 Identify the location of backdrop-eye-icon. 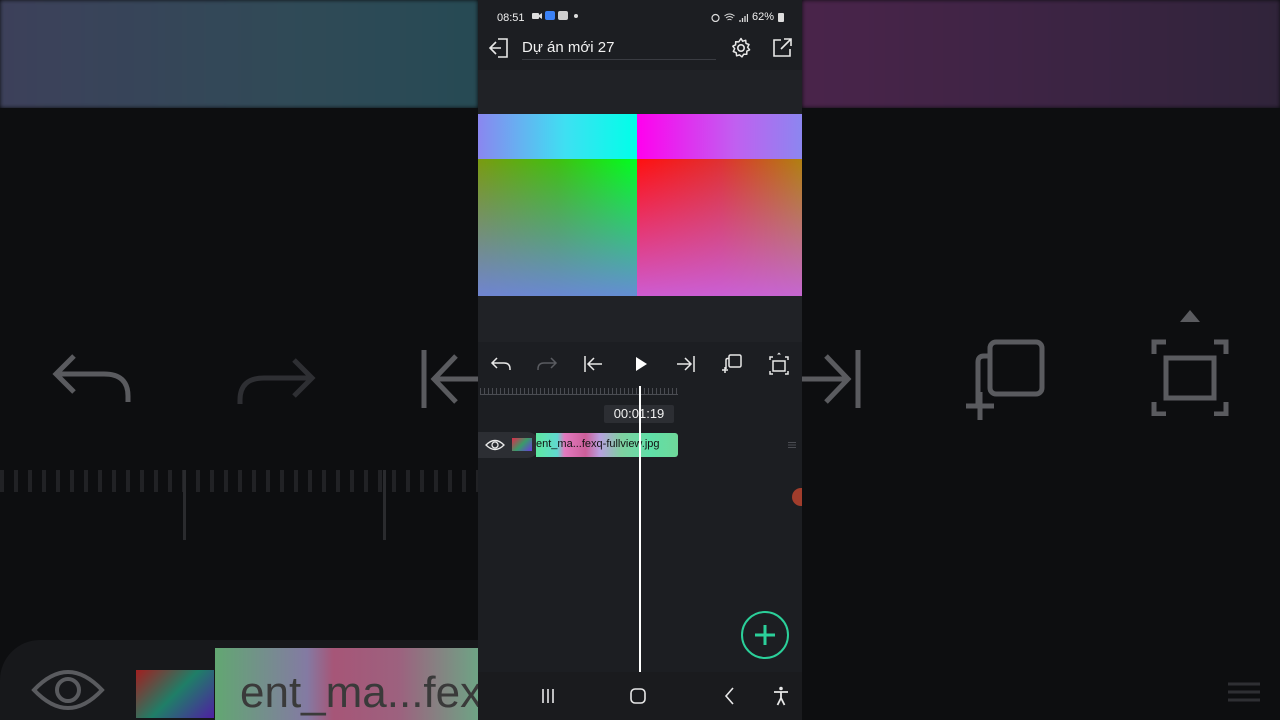
(68, 690).